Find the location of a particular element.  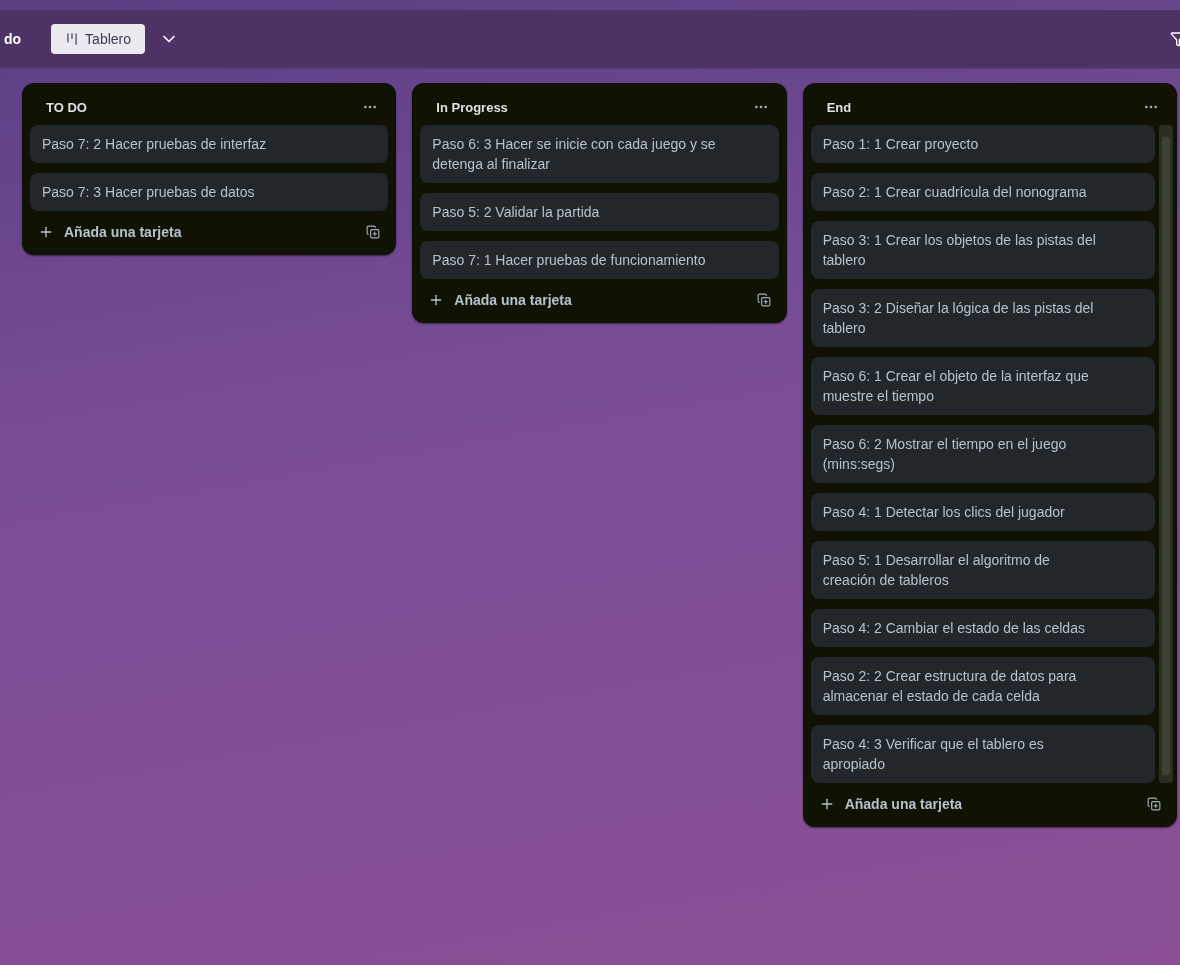

list-title: In Progress is located at coordinates (472, 107).